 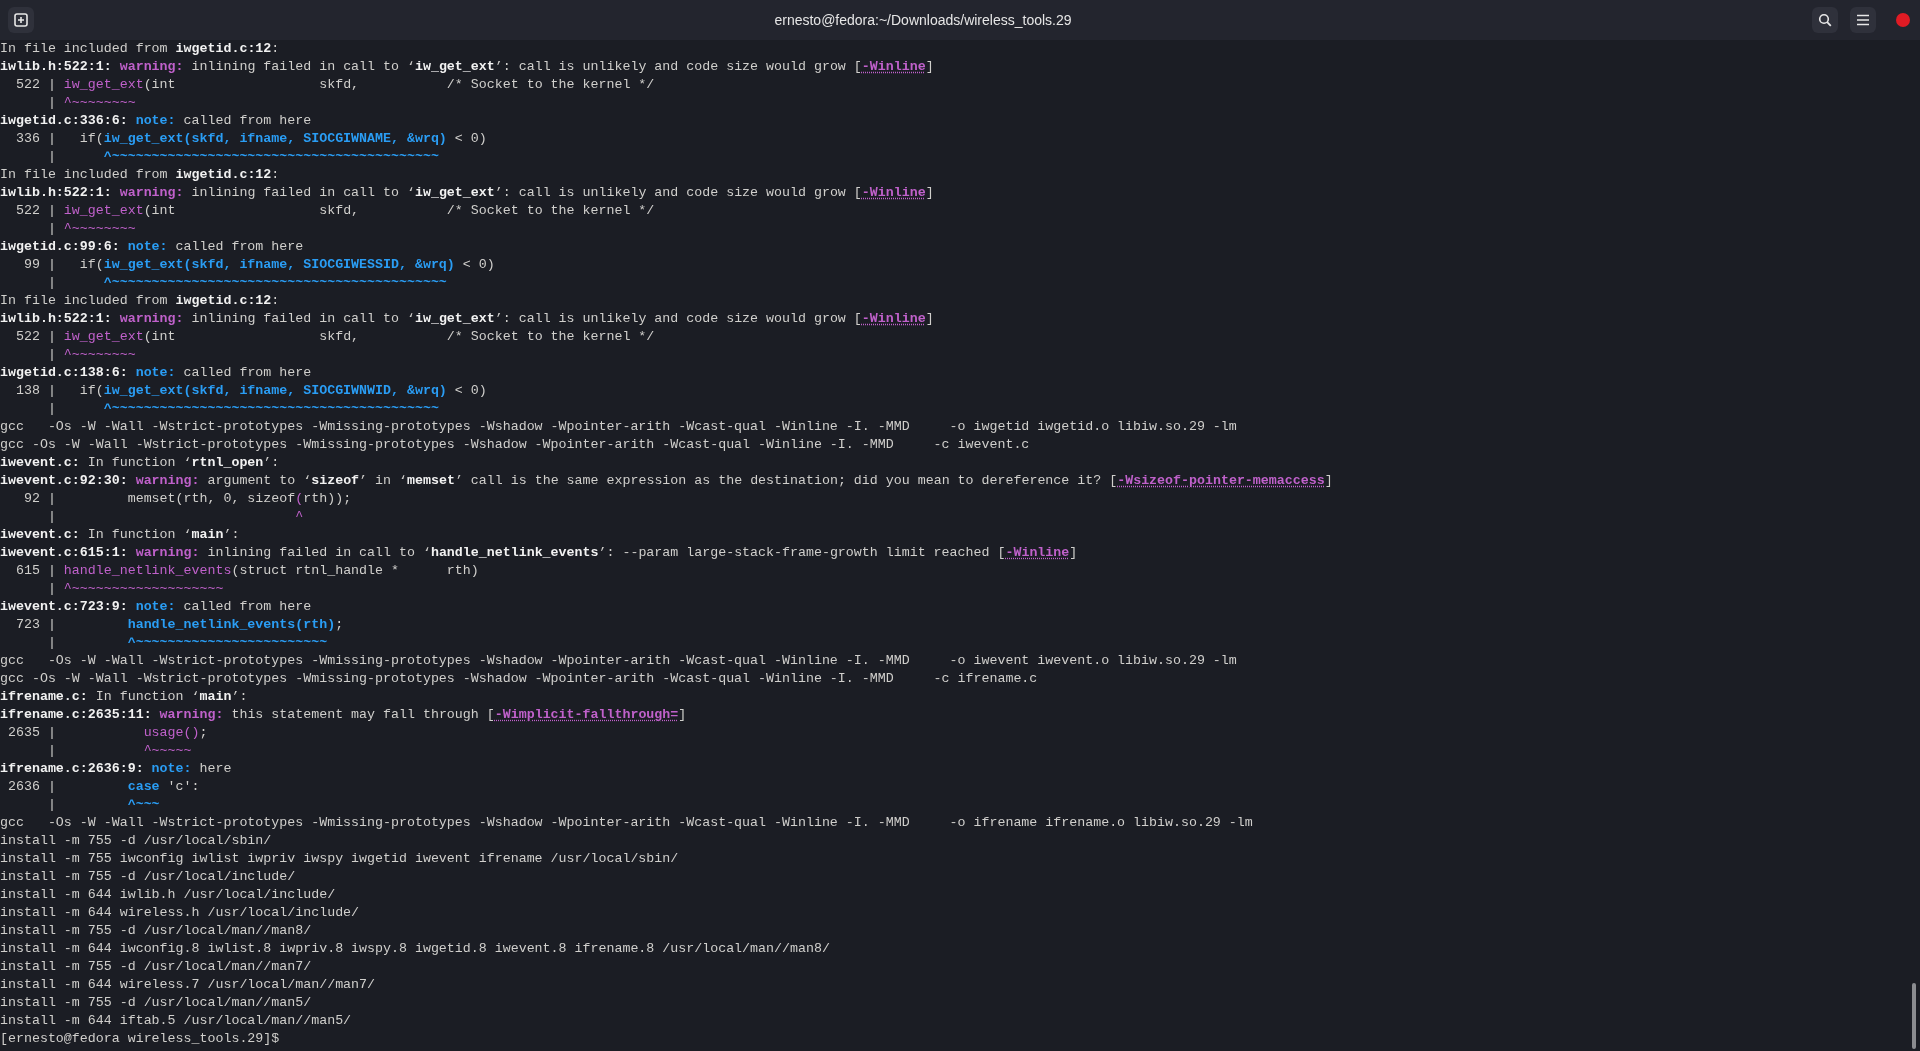 I want to click on plus-square-icon, so click(x=21, y=20).